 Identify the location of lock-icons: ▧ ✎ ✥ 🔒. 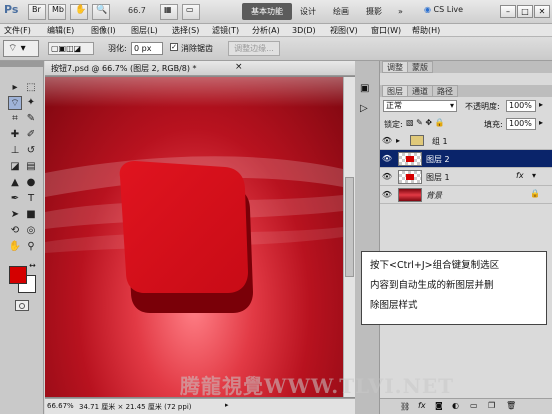
(425, 122).